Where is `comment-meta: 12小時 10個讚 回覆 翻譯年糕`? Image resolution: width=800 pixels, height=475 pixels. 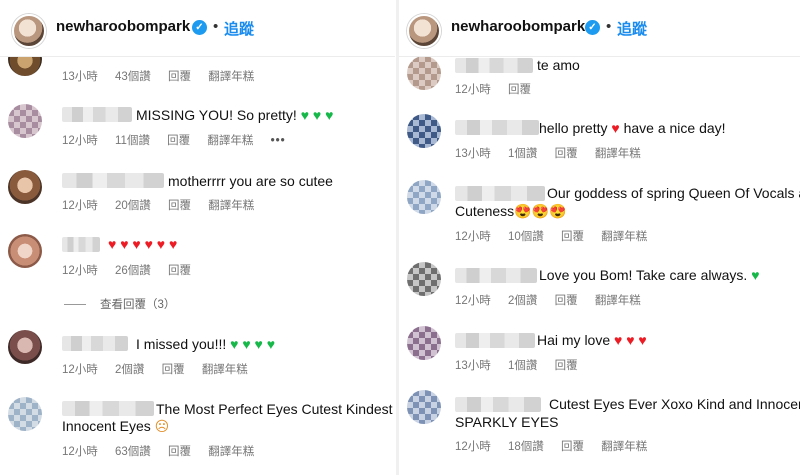
comment-meta: 12小時 10個讚 回覆 翻譯年糕 is located at coordinates (558, 236).